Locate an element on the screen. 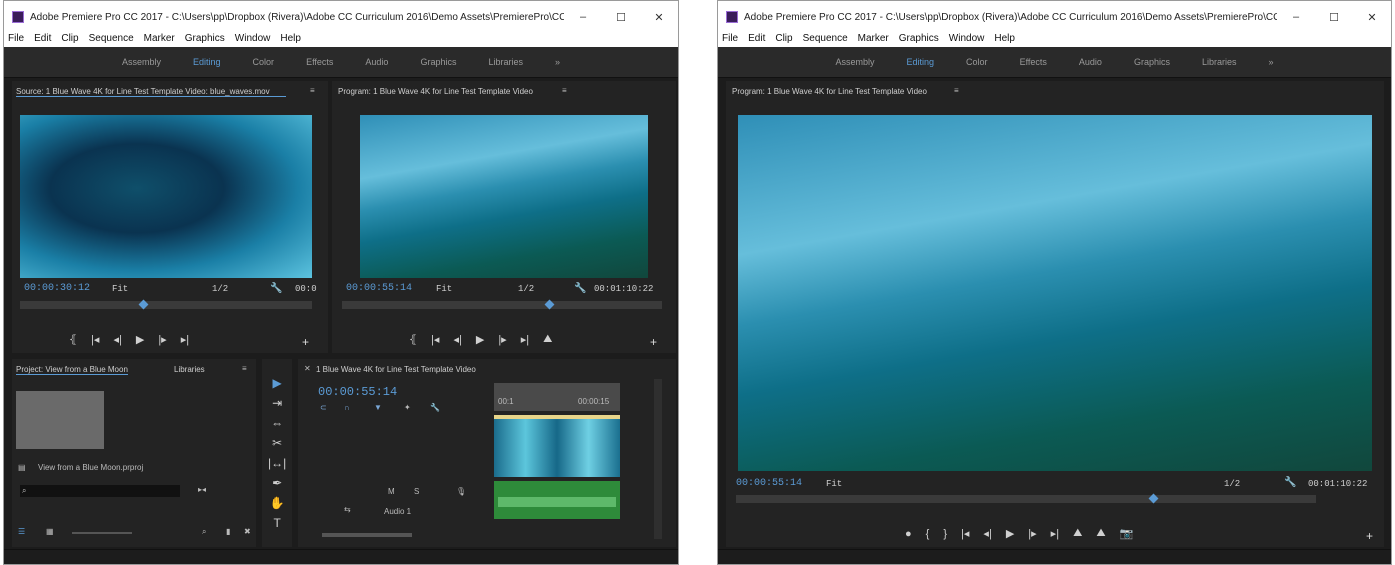 The height and width of the screenshot is (565, 1395). voiceover-mic-icon: 🎙 is located at coordinates (461, 491).